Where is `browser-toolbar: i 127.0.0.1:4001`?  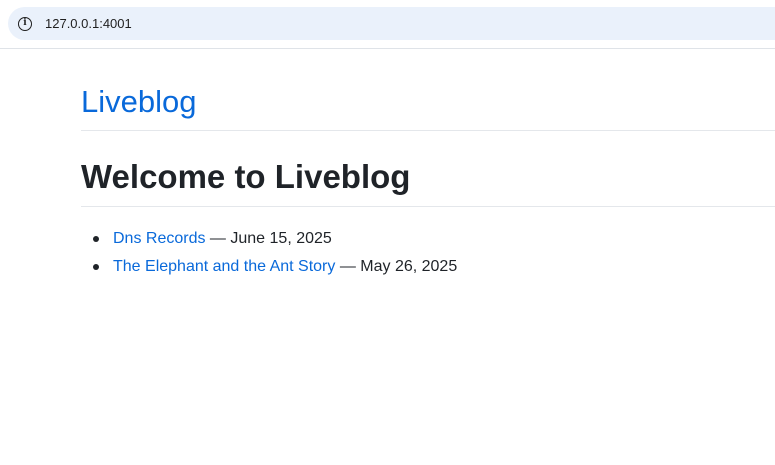
browser-toolbar: i 127.0.0.1:4001 is located at coordinates (387, 24).